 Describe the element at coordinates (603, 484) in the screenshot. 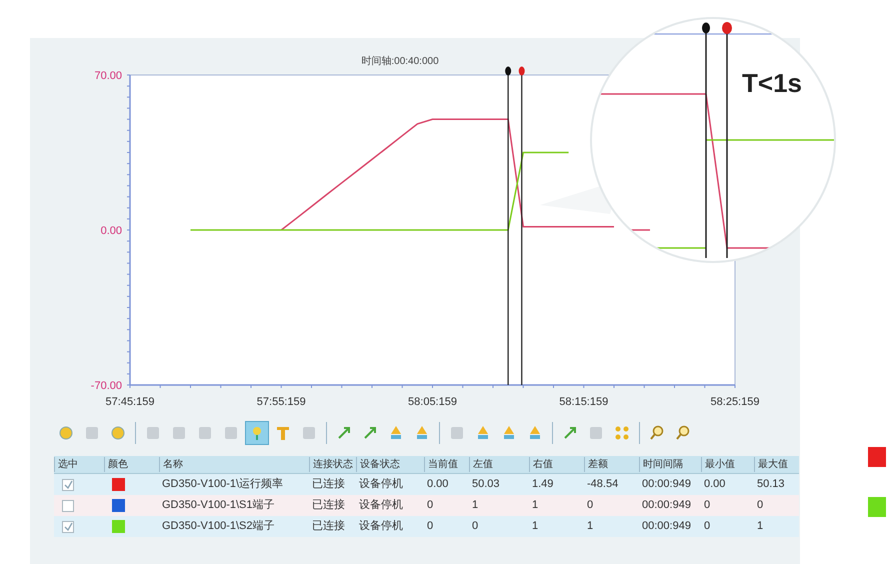

I see `table-cell-text: -48.54` at that location.